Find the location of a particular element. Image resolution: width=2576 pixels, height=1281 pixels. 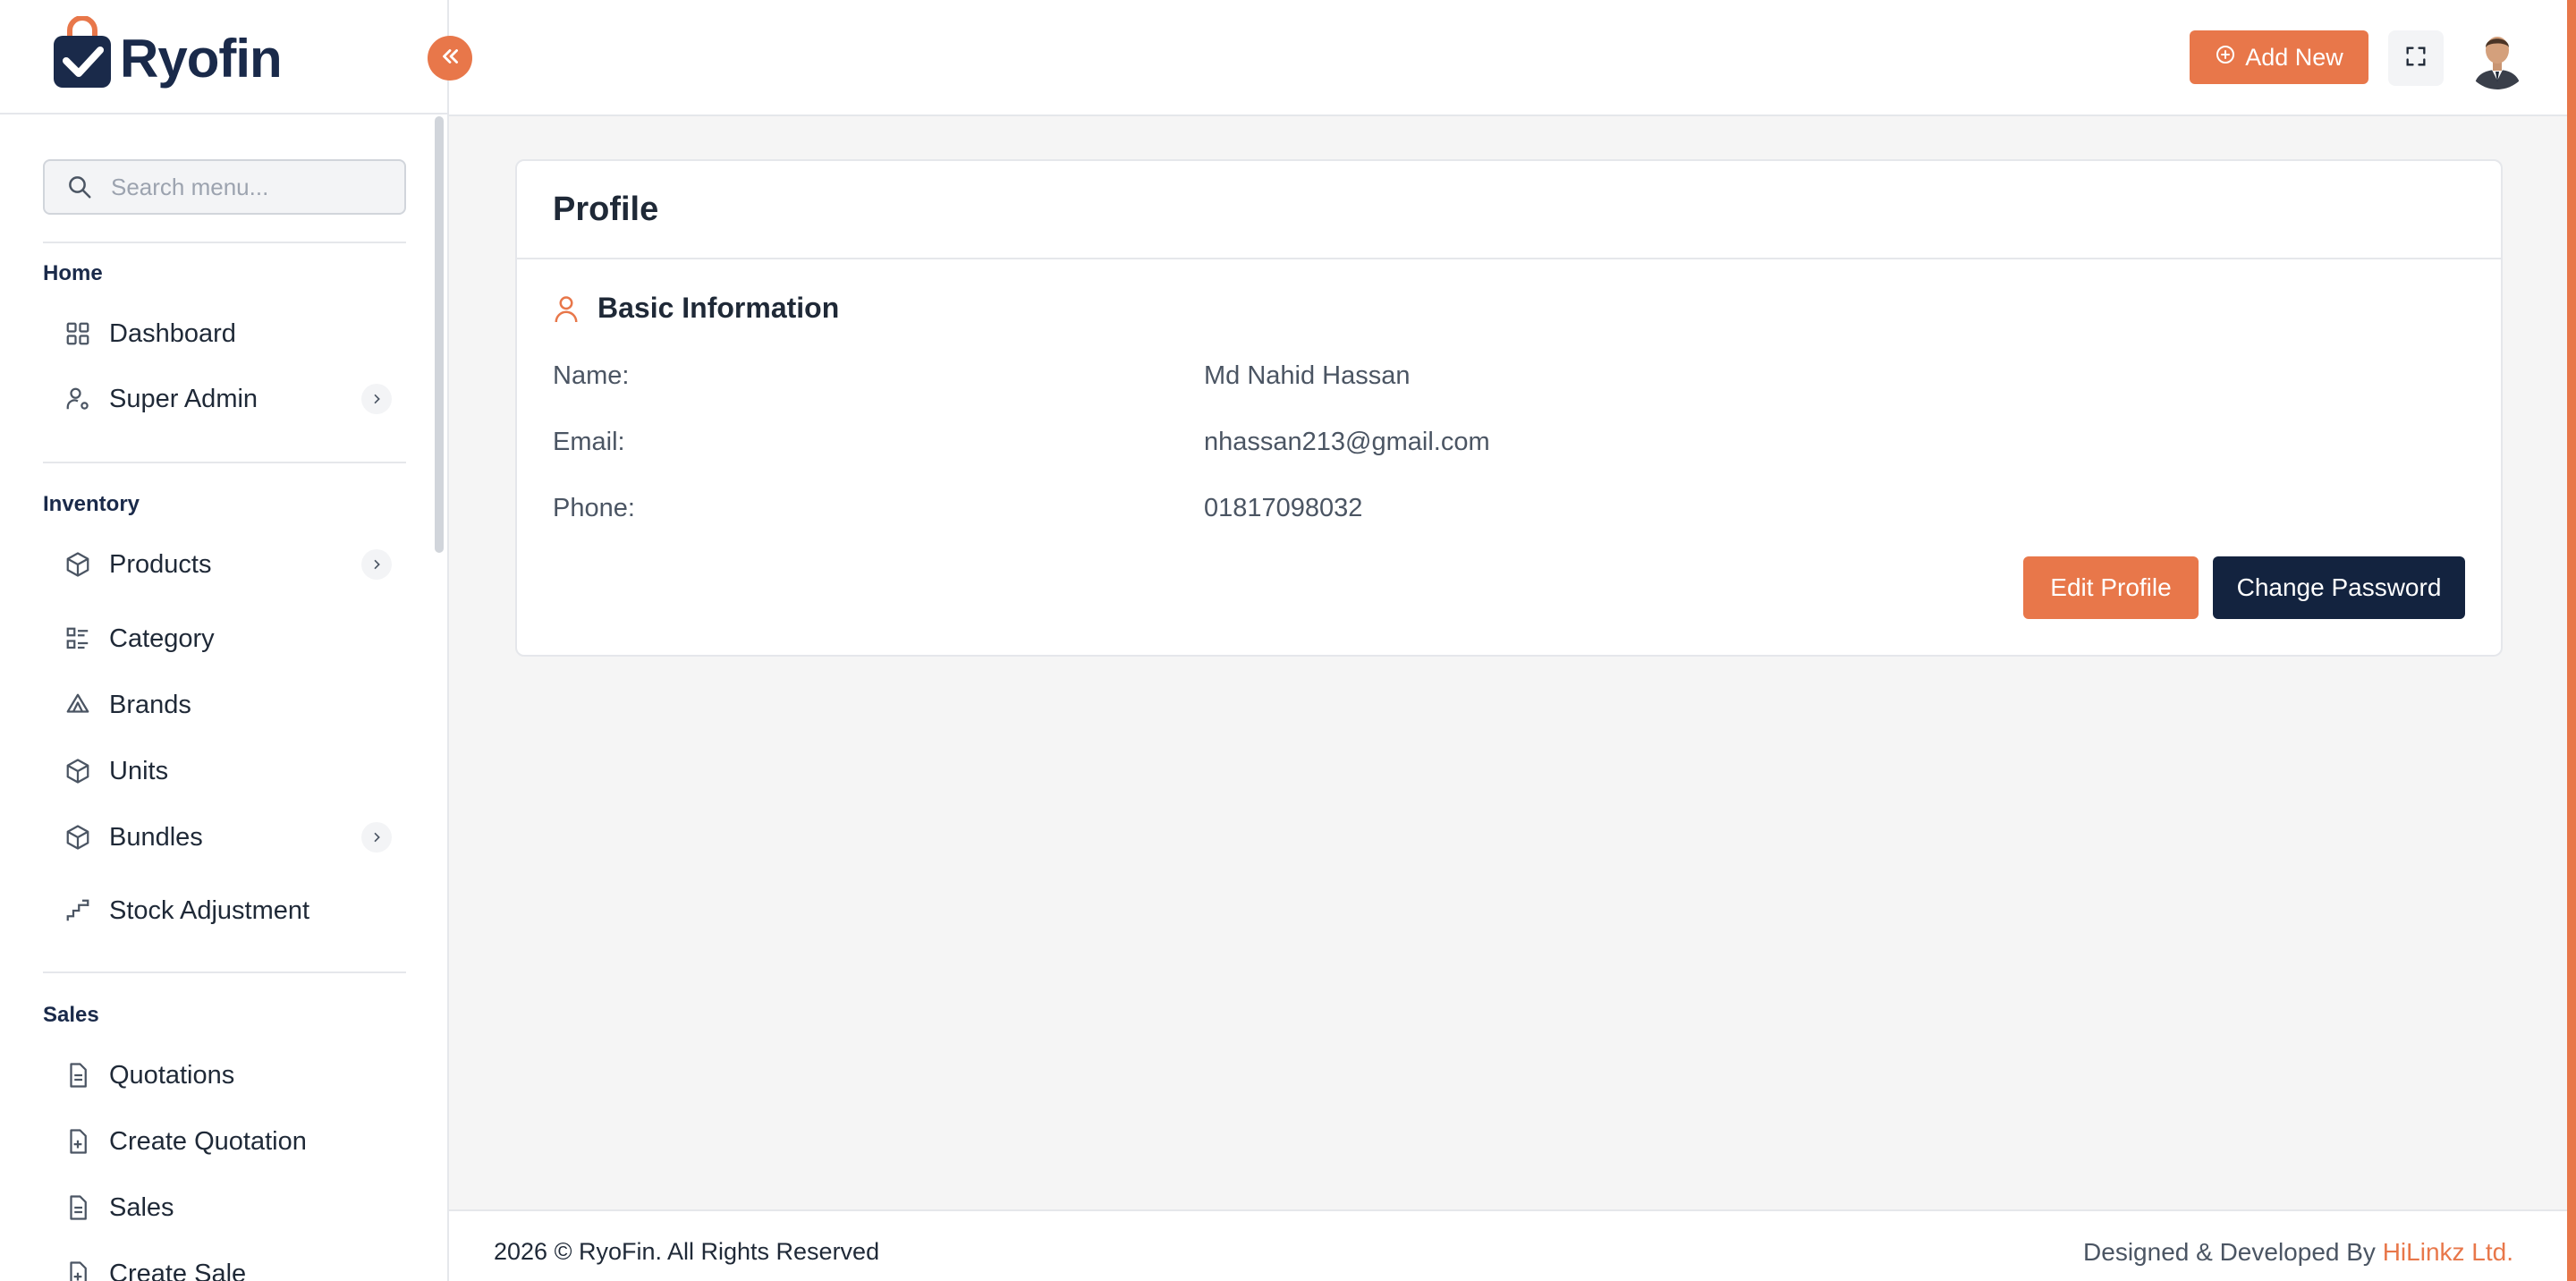

shopping-bag-logo-icon is located at coordinates (82, 53).